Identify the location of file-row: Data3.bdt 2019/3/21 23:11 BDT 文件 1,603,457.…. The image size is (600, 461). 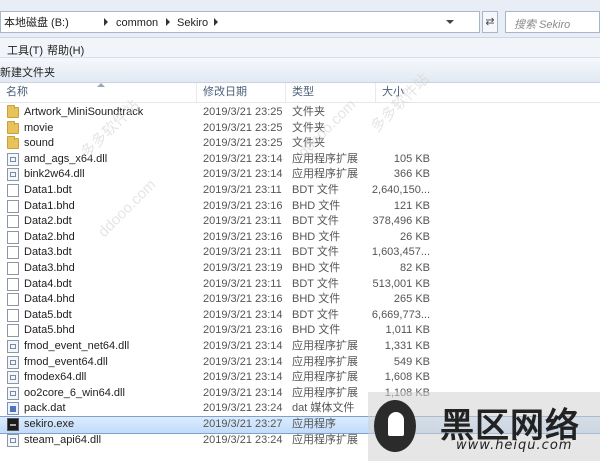
(300, 253).